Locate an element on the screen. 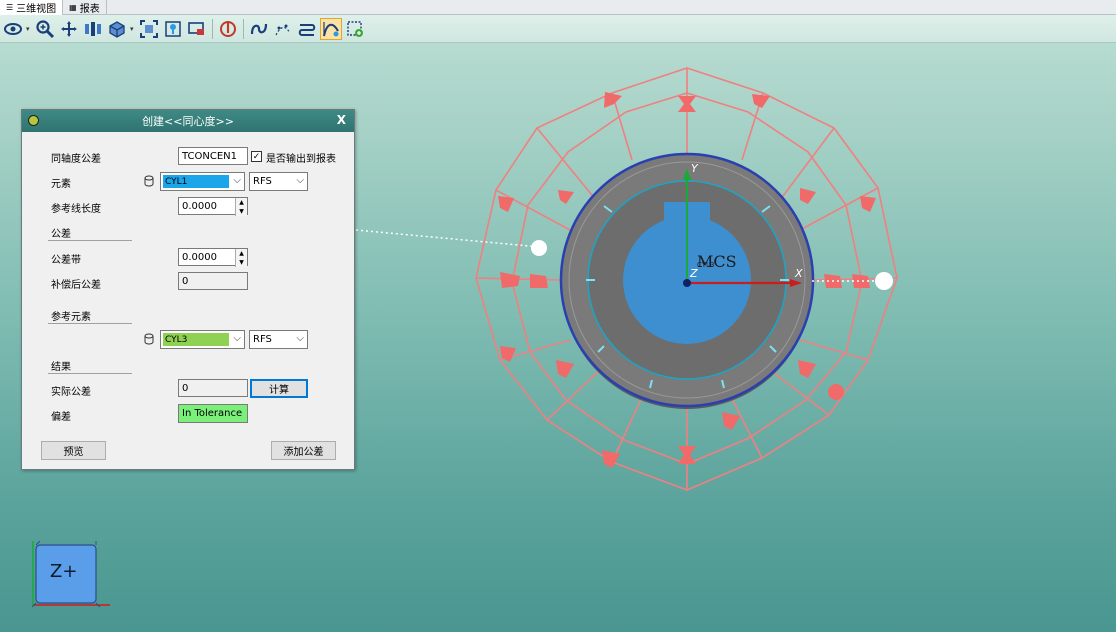  calculate-button: 计算 is located at coordinates (279, 388).